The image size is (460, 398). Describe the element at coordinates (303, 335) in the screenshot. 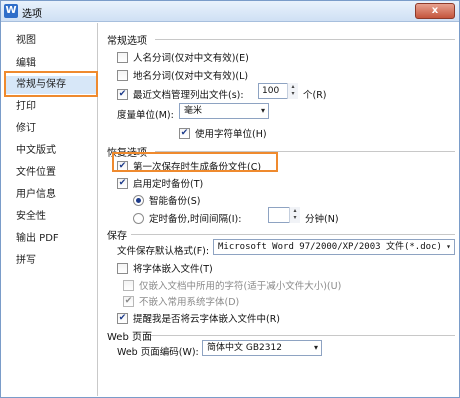

I see `web-divider` at that location.